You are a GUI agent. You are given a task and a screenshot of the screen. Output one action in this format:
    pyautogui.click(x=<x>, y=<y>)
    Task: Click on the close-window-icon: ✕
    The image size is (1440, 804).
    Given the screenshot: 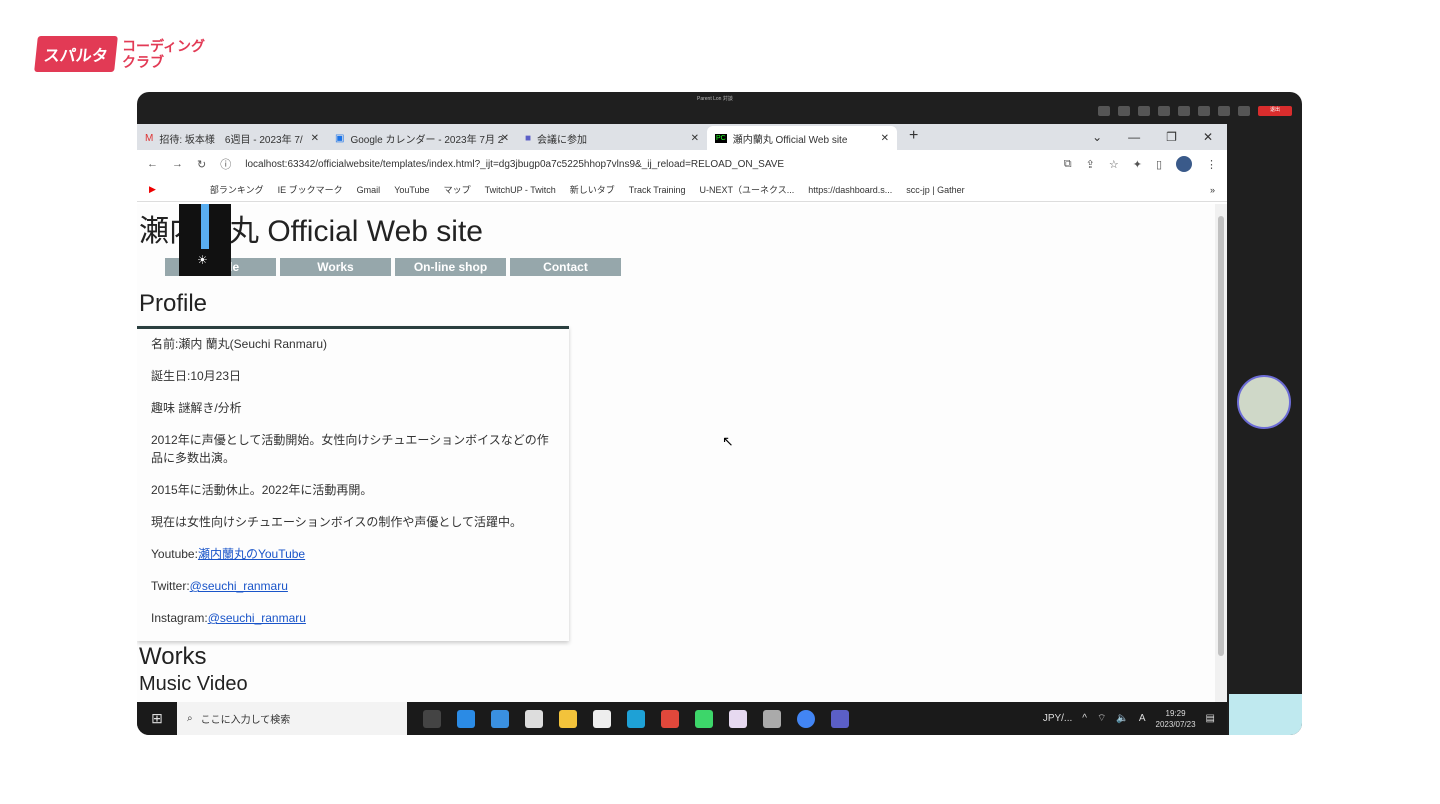 What is the action you would take?
    pyautogui.click(x=1208, y=137)
    